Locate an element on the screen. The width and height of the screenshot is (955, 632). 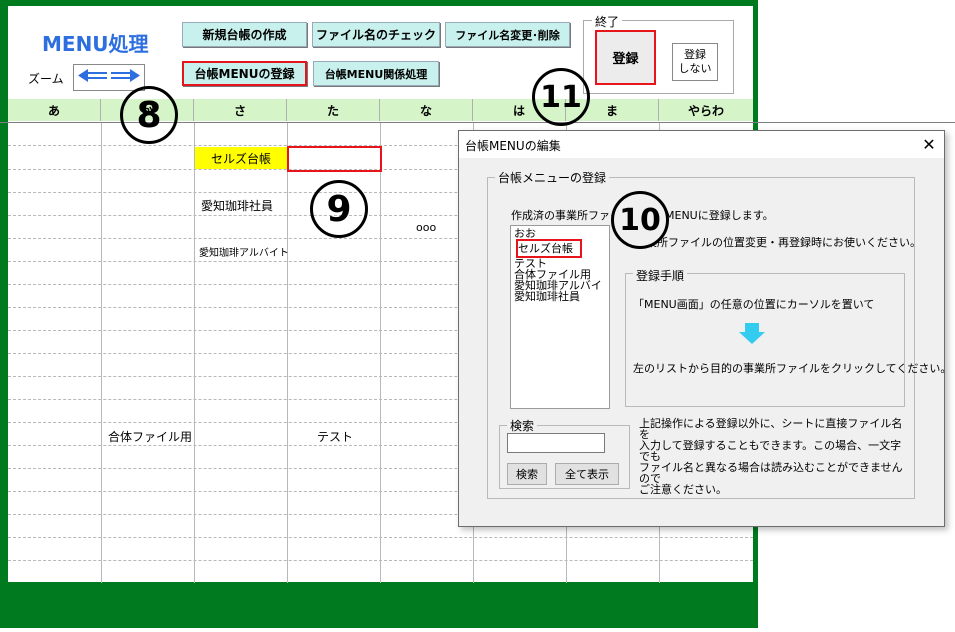
list-item: 愛知珈琲社員 is located at coordinates (560, 296).